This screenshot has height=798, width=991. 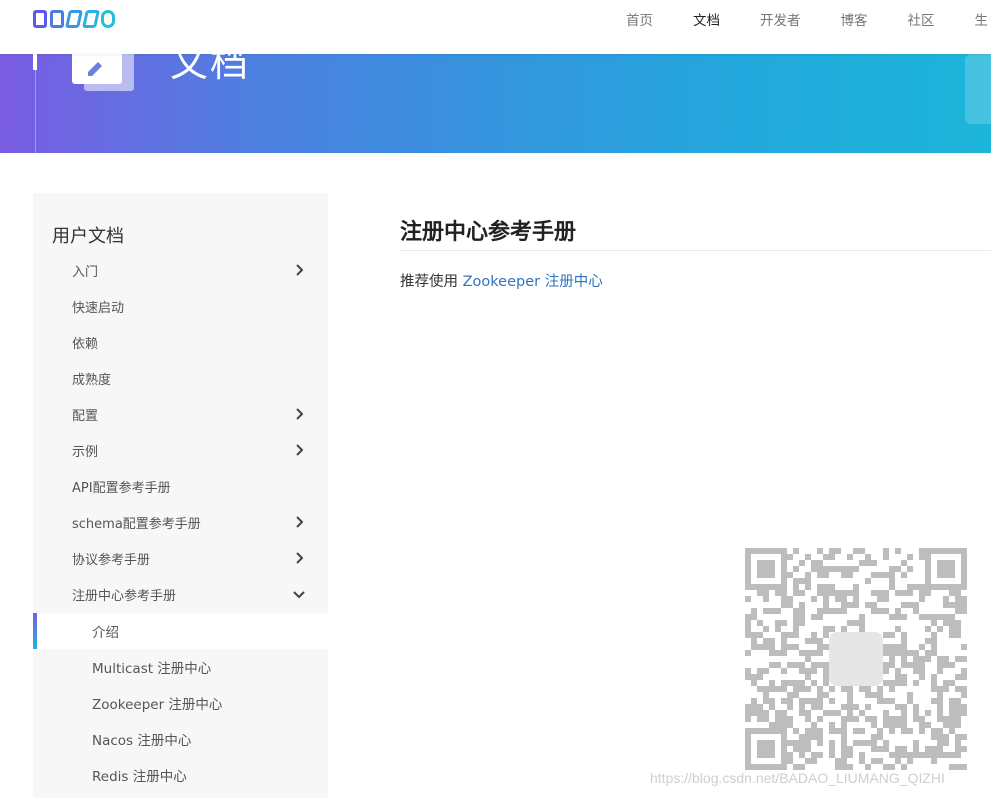 I want to click on zookeeper-registry-link: Zookeeper 注册中心, so click(x=533, y=282).